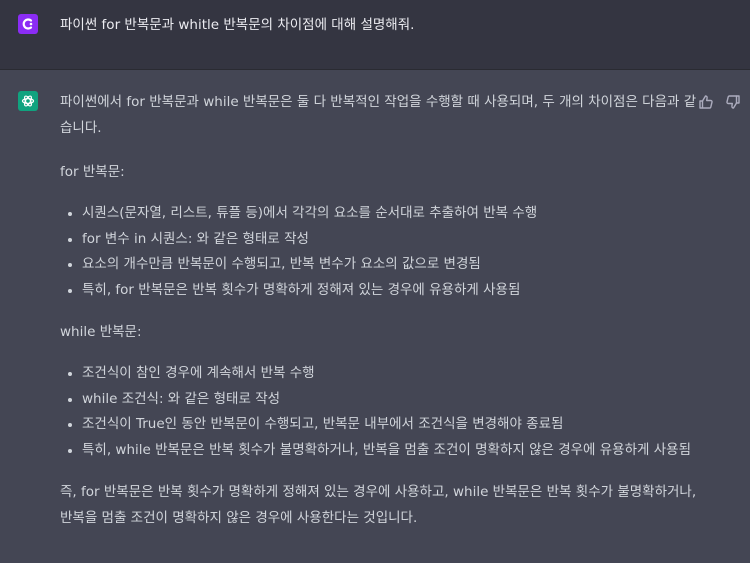  I want to click on list-item: 요소의 개수만큼 반복문이 수행되고, 반복 변수가 요소의 값으로 변경됨, so click(375, 265).